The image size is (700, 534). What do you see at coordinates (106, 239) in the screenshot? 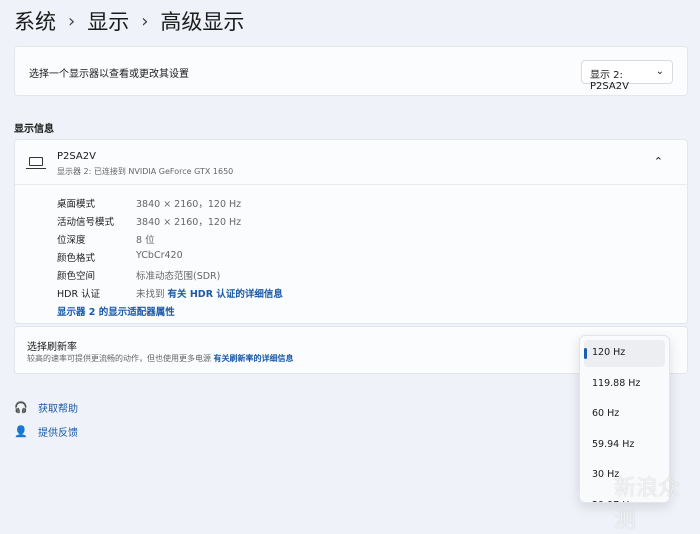
I see `info-row: 位深度 8 位` at bounding box center [106, 239].